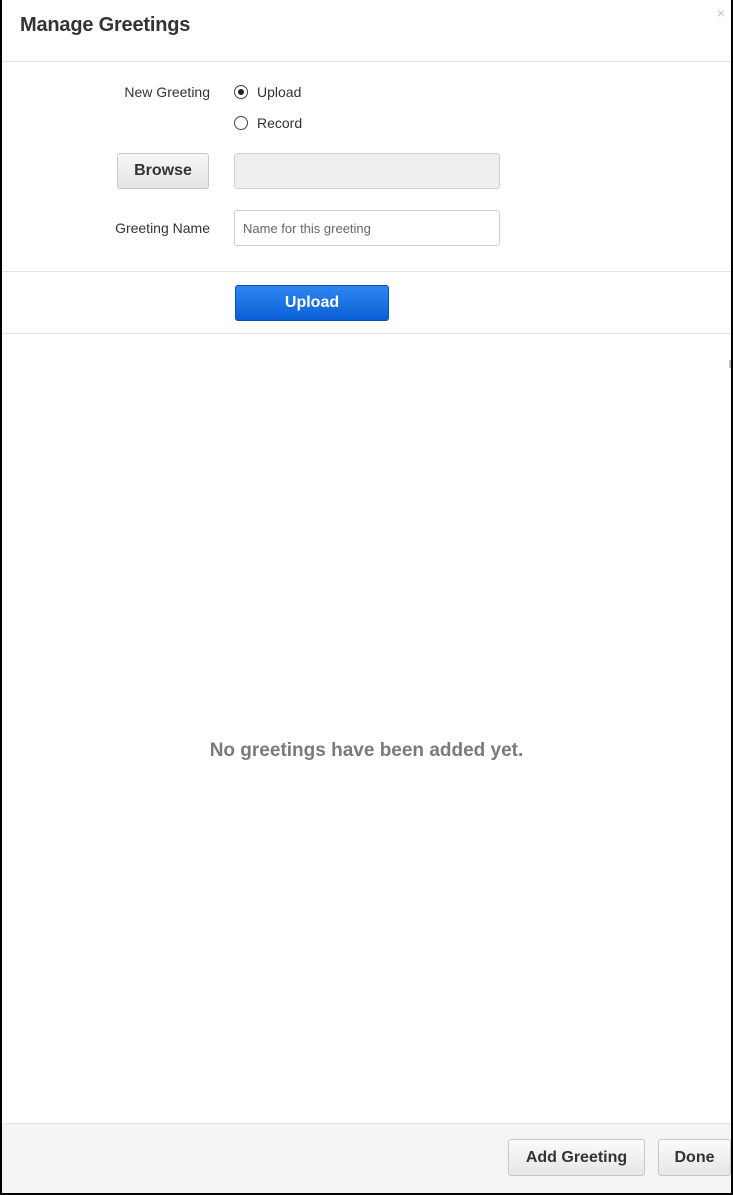 This screenshot has height=1195, width=733. I want to click on radio-option-record-label: Record, so click(280, 123).